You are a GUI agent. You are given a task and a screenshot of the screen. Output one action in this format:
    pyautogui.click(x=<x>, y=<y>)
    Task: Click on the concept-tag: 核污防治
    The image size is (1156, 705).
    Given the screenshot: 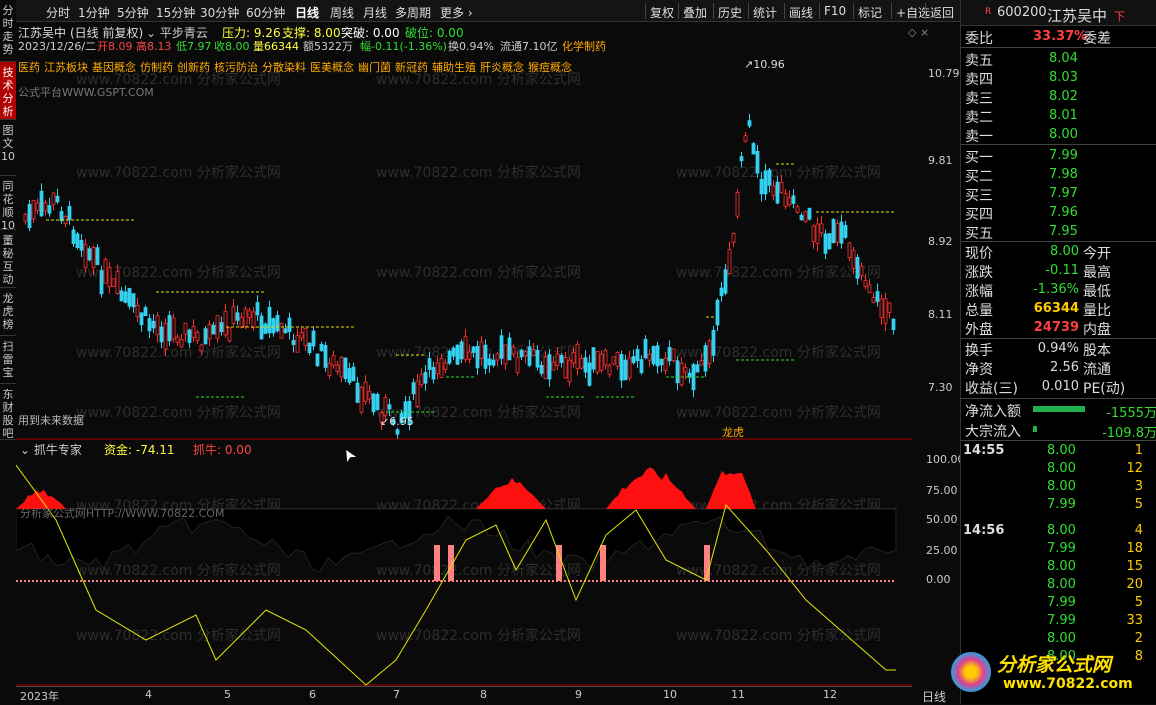 What is the action you would take?
    pyautogui.click(x=236, y=67)
    